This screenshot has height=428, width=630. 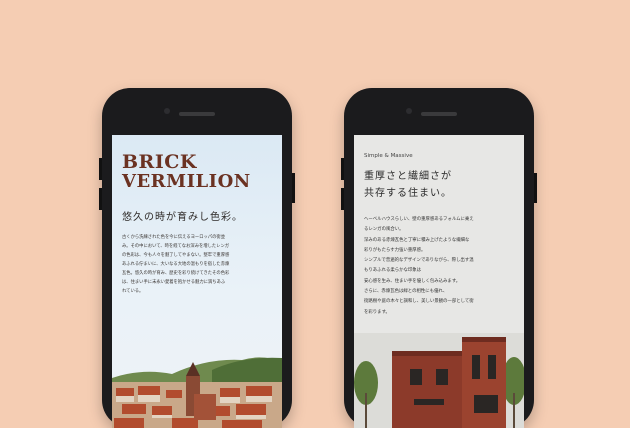 What do you see at coordinates (197, 392) in the screenshot?
I see `city-photo` at bounding box center [197, 392].